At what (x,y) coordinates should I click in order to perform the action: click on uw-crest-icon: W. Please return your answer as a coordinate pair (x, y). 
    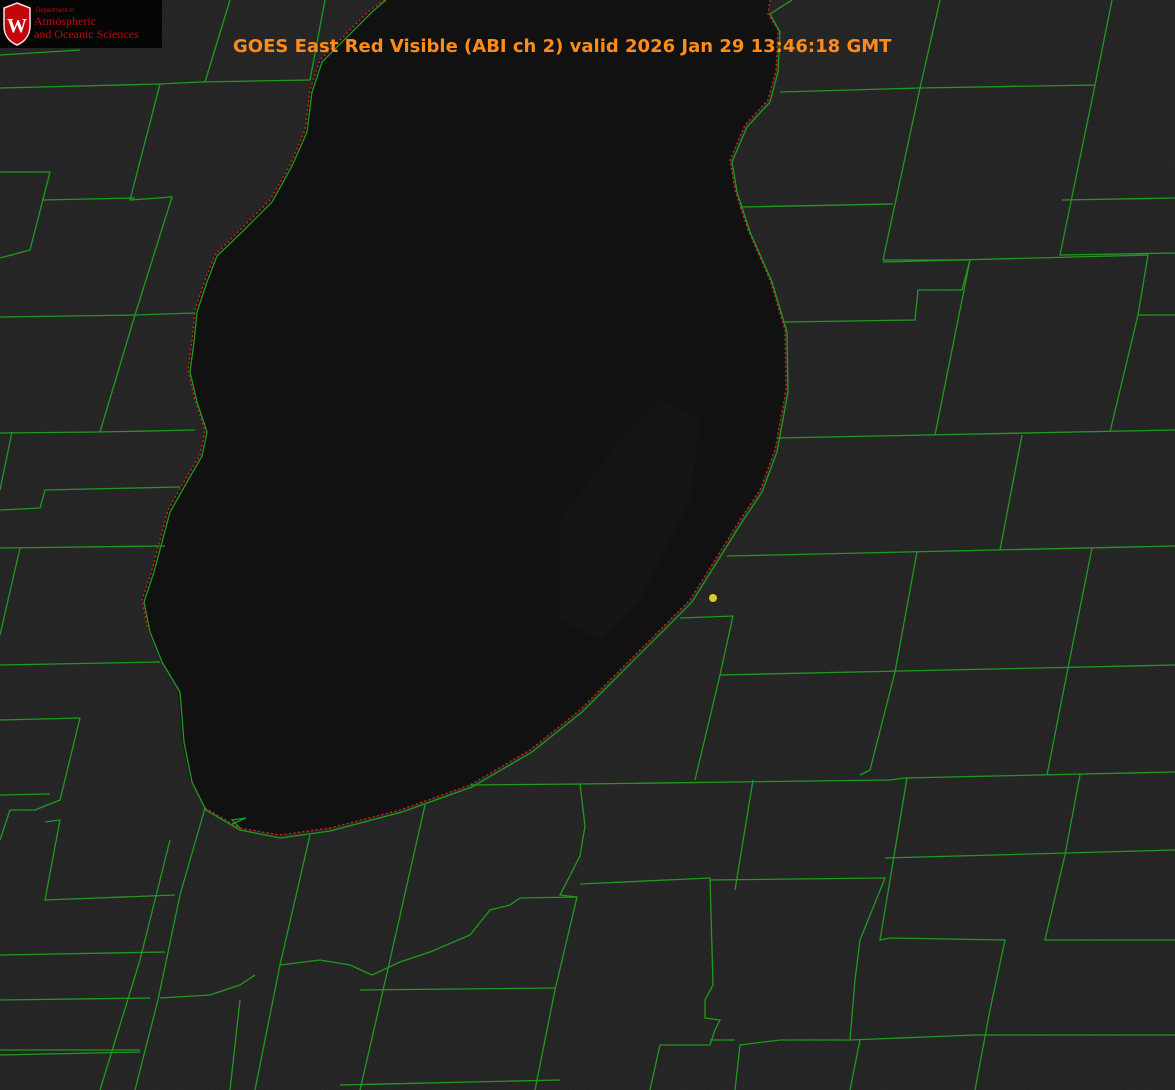
    Looking at the image, I should click on (17, 24).